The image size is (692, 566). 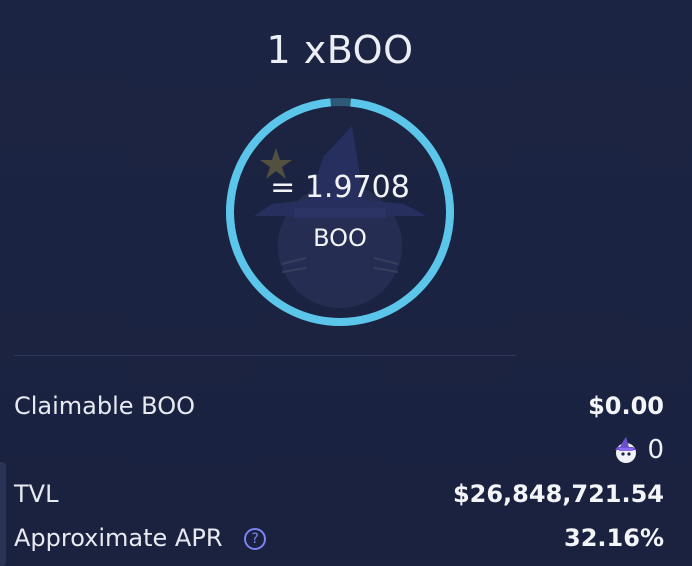 I want to click on reward-amount: 0, so click(x=655, y=450).